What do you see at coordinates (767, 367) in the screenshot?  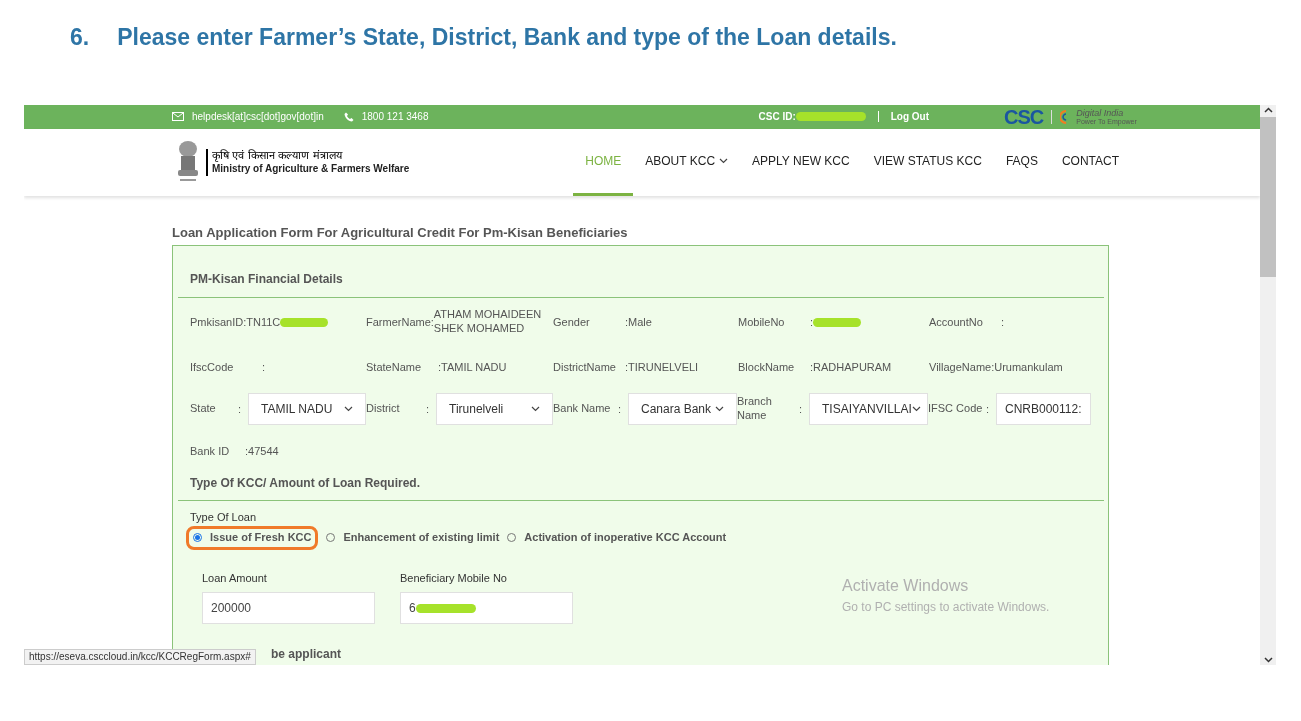 I see `field-label: BlockName` at bounding box center [767, 367].